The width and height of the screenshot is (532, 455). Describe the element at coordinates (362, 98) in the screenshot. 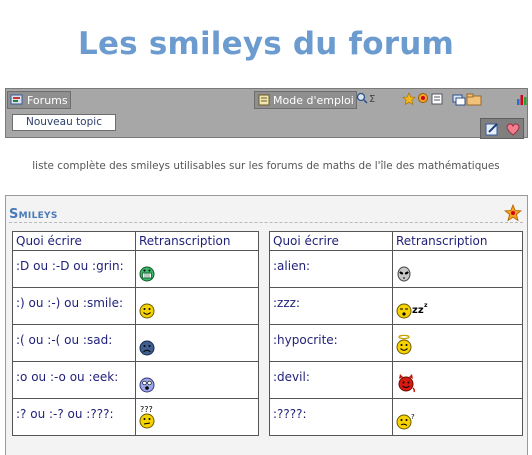

I see `search-icon` at that location.